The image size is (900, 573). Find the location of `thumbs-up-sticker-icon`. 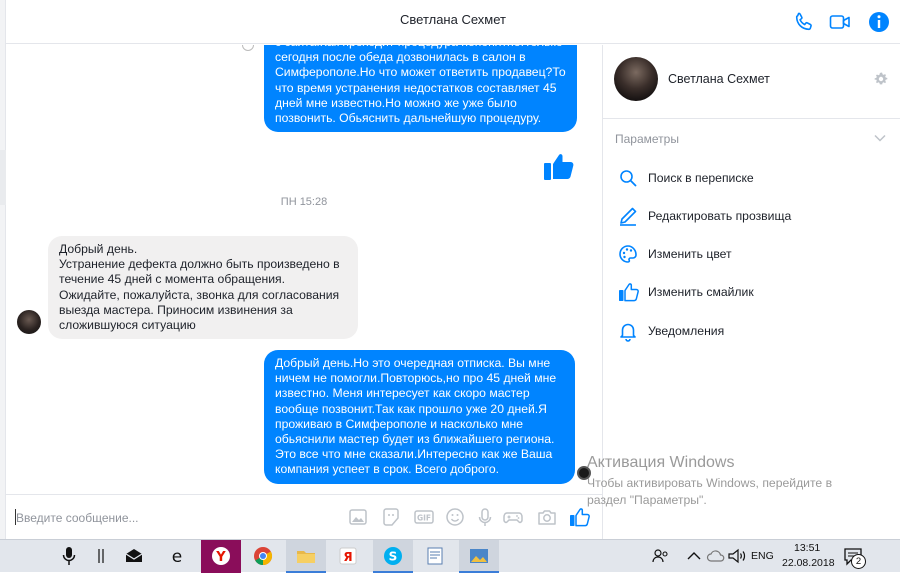

thumbs-up-sticker-icon is located at coordinates (559, 166).